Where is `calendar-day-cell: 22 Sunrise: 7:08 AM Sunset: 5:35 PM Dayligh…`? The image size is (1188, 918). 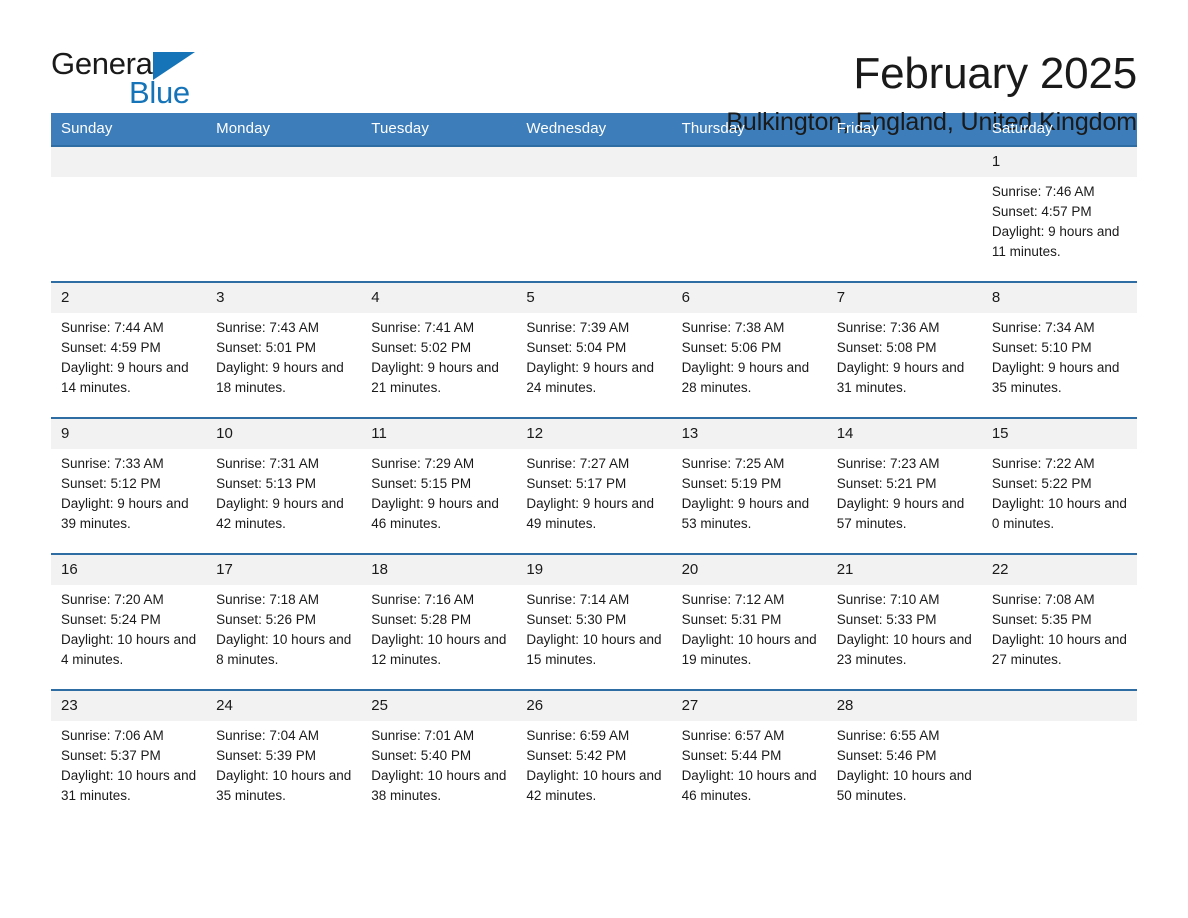 calendar-day-cell: 22 Sunrise: 7:08 AM Sunset: 5:35 PM Dayligh… is located at coordinates (1059, 621).